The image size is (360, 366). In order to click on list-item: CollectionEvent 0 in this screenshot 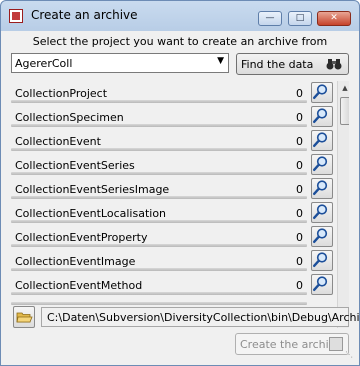, I will do `click(172, 141)`.